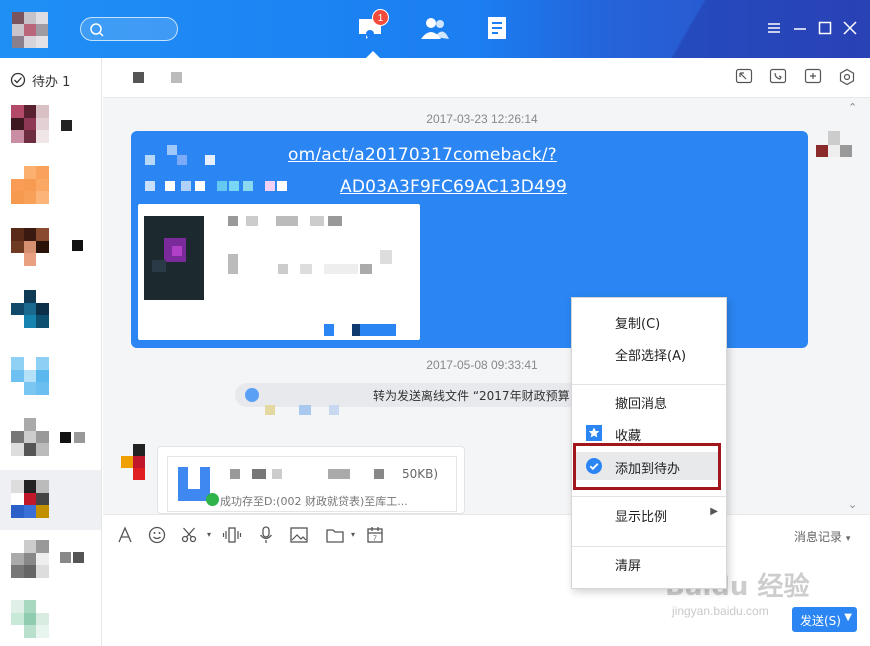  What do you see at coordinates (641, 404) in the screenshot?
I see `menu-item-label: 撤回消息` at bounding box center [641, 404].